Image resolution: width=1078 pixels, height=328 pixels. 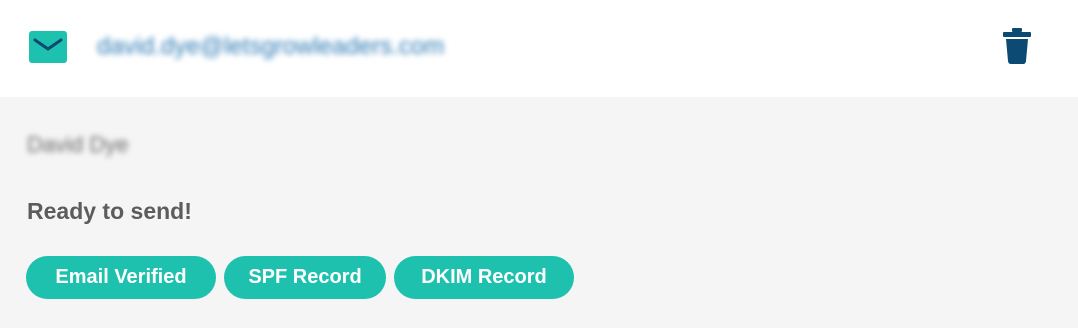 I want to click on verification-badges: Email Verified SPF Record DKIM Record, so click(x=300, y=277).